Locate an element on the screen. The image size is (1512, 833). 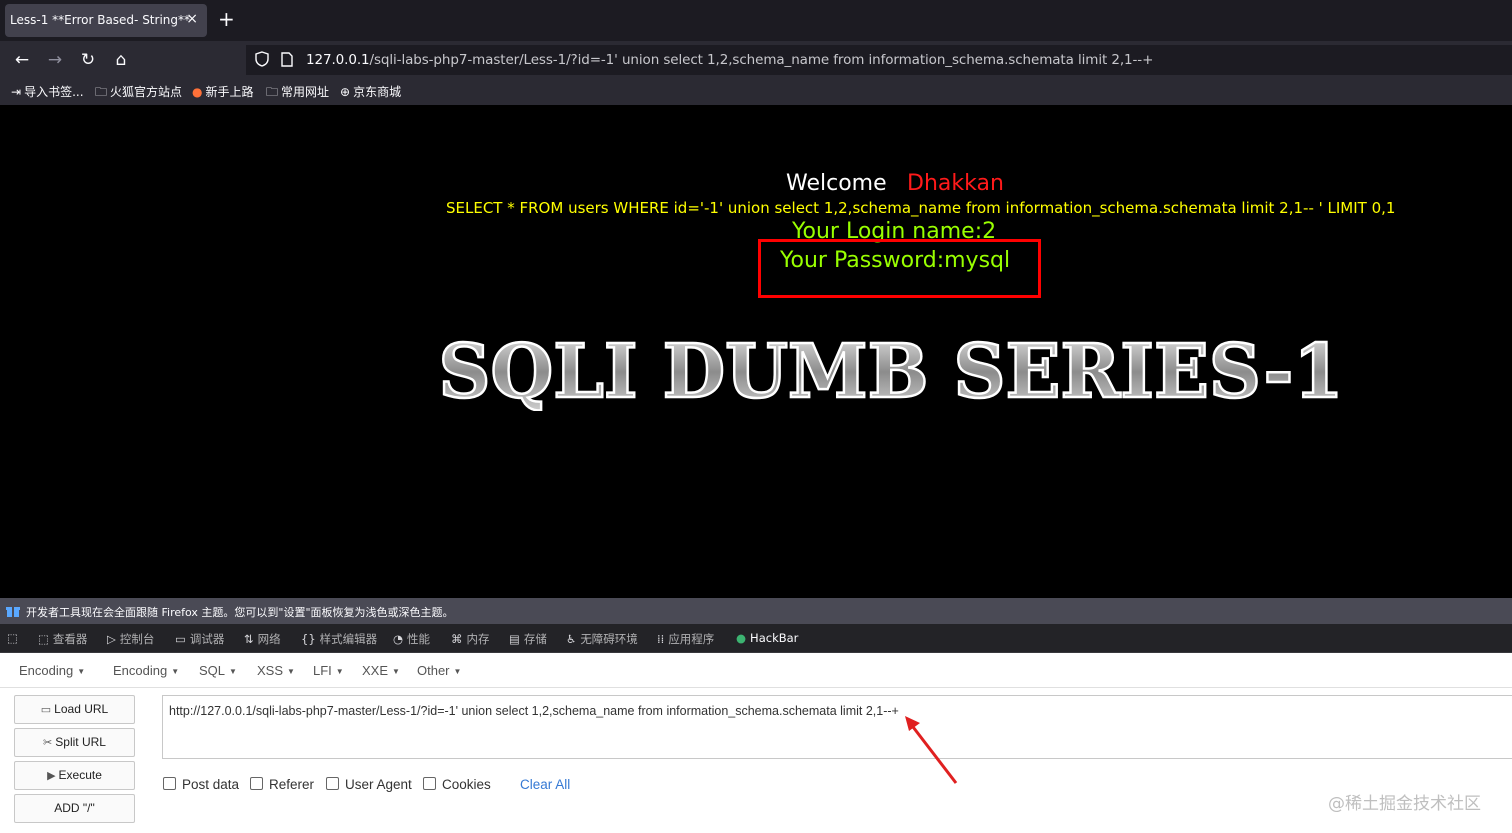
menu-xxe: XXE ▼ is located at coordinates (381, 670).